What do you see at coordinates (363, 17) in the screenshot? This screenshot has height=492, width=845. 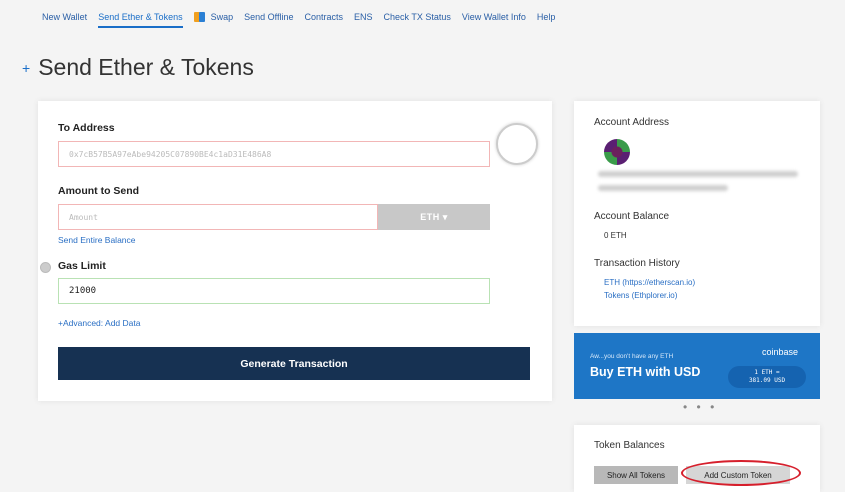 I see `nav-ens: ENS` at bounding box center [363, 17].